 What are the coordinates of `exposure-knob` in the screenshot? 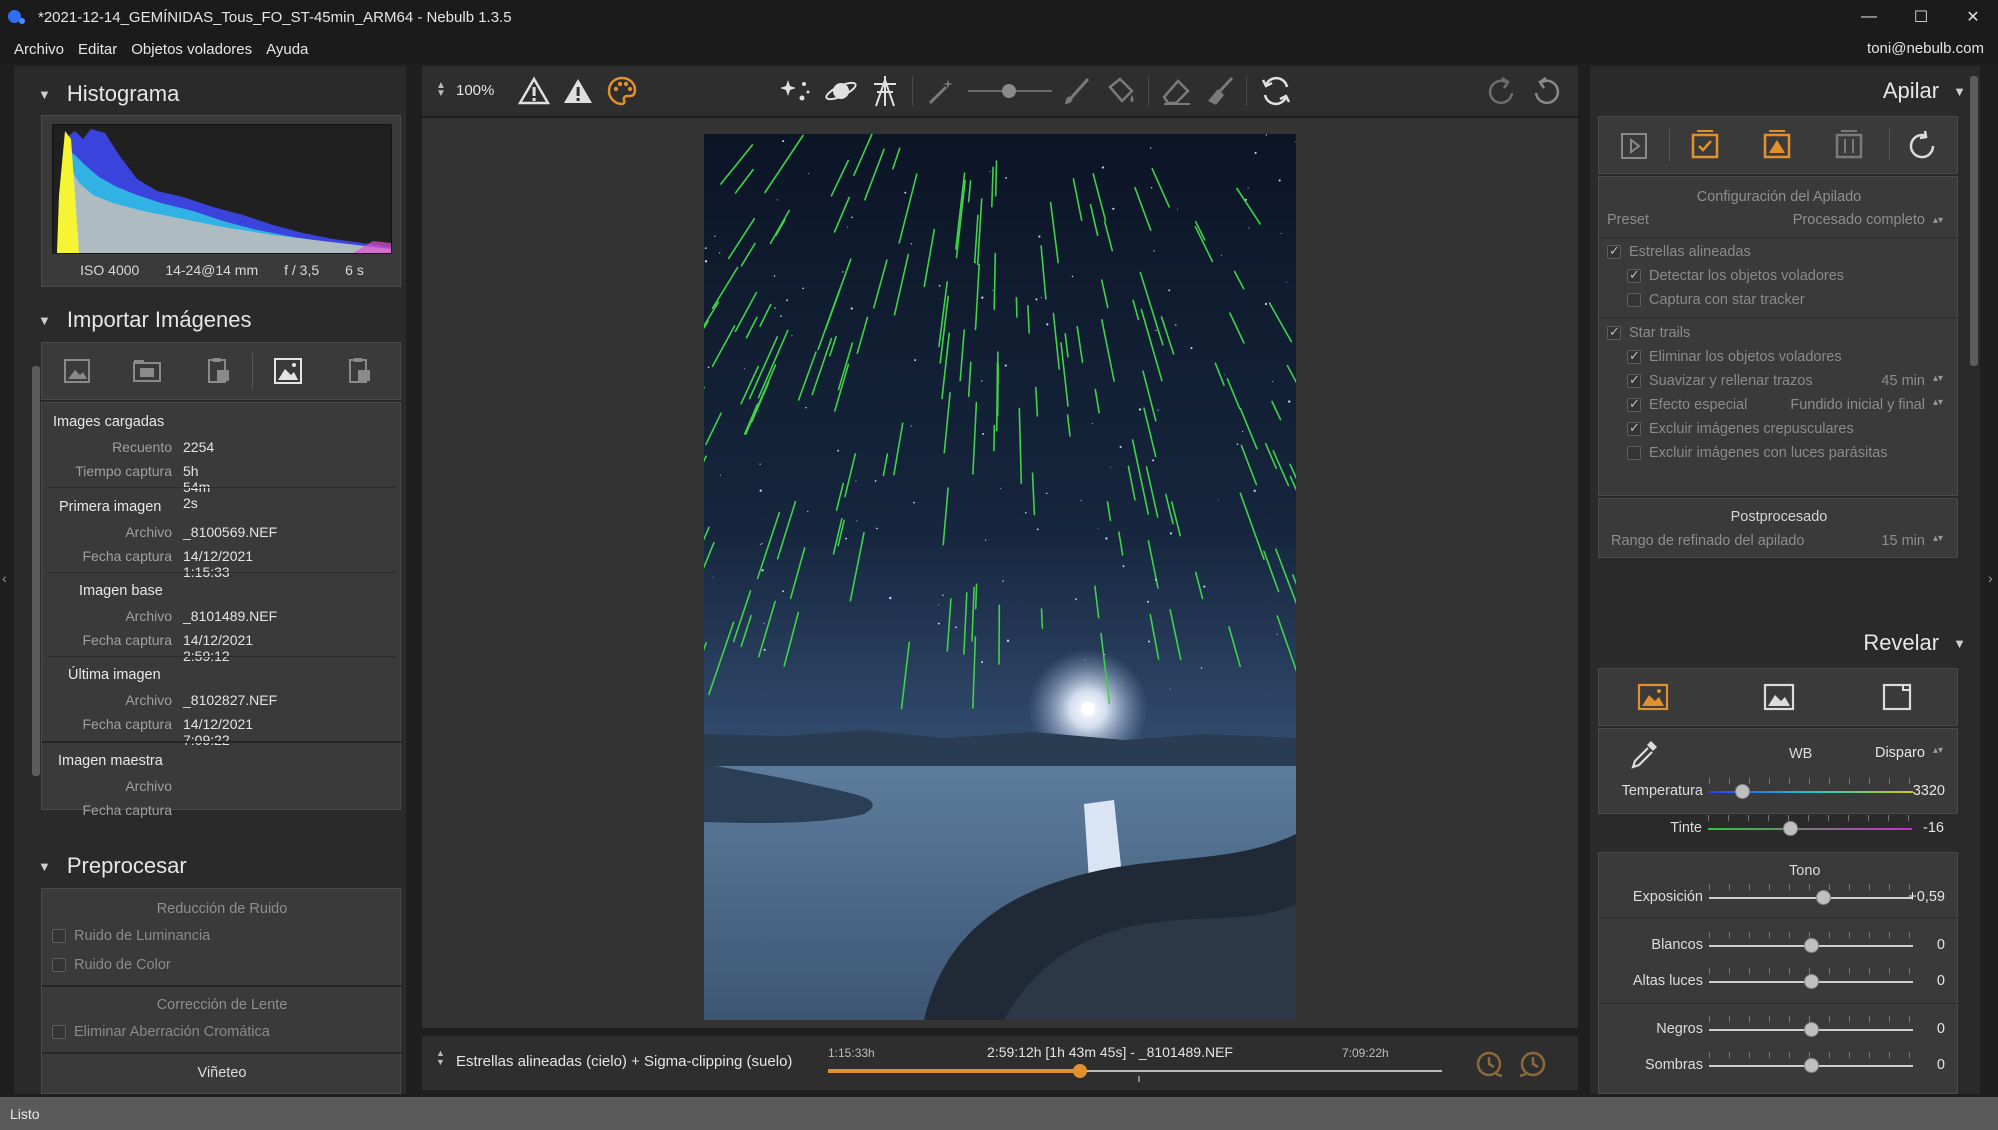 It's located at (1824, 897).